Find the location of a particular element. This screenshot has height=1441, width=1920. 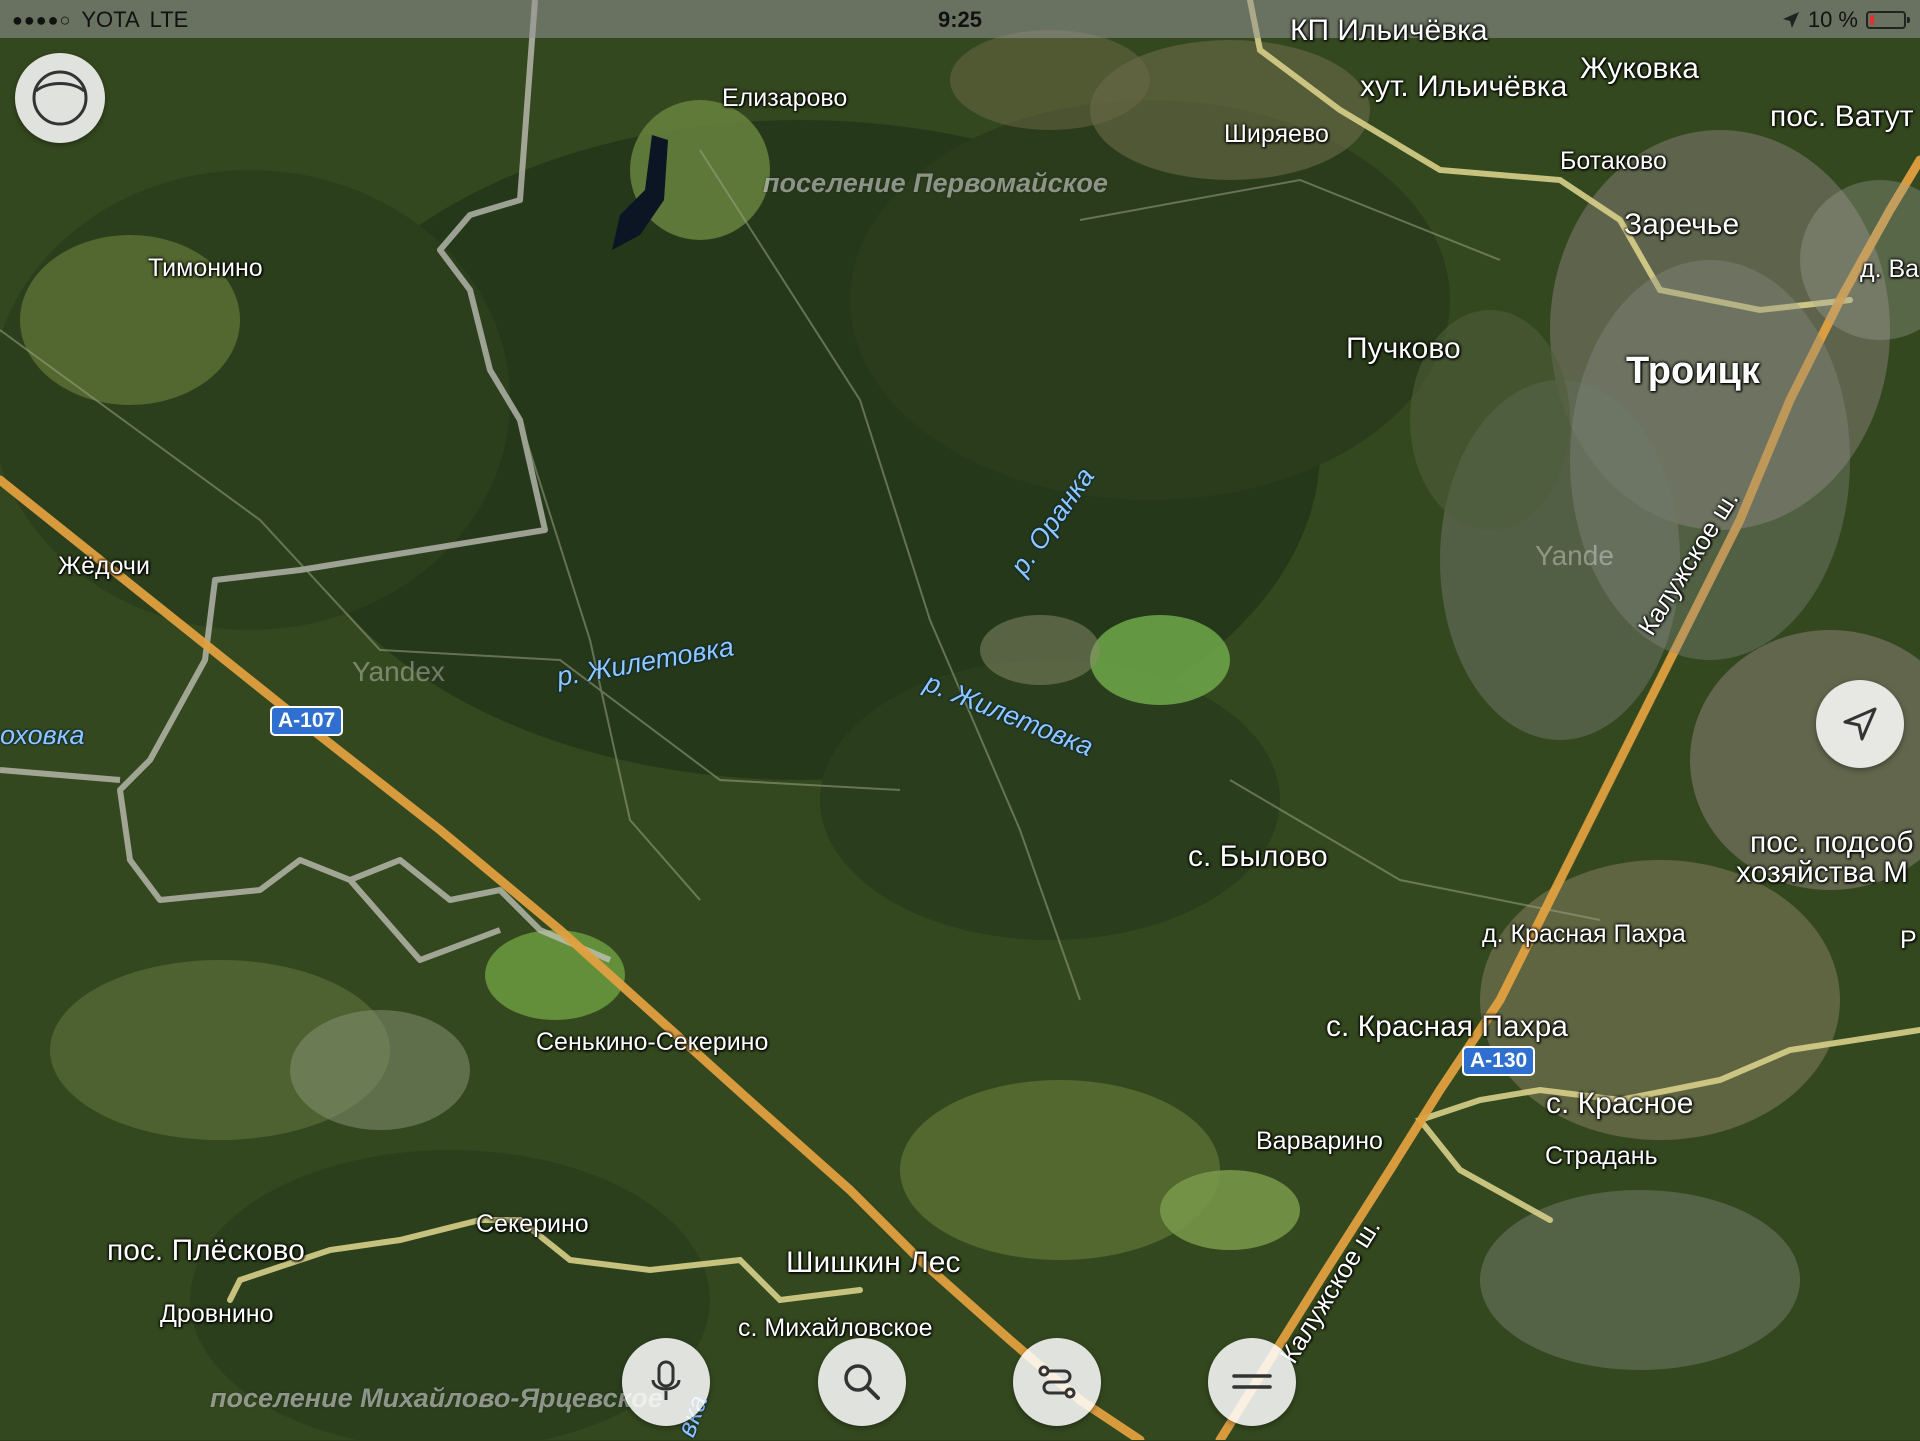

place-label: с. Былово is located at coordinates (1258, 857).